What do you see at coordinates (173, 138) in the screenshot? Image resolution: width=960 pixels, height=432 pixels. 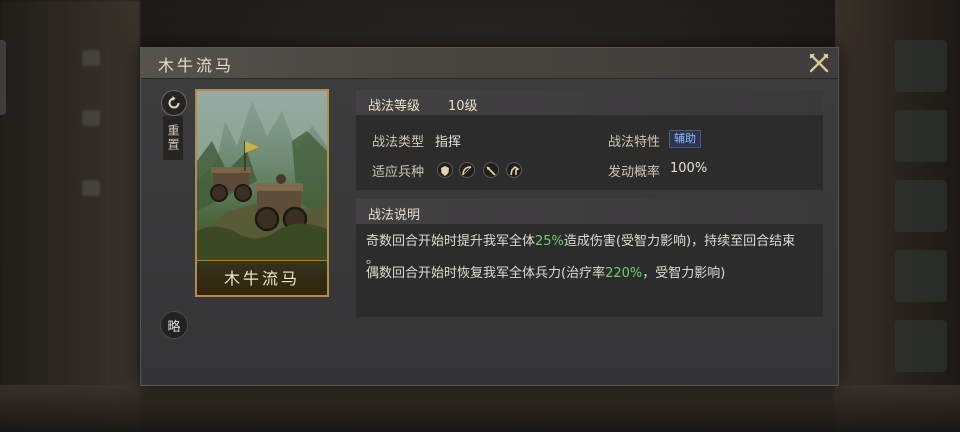 I see `reset-label: 重置` at bounding box center [173, 138].